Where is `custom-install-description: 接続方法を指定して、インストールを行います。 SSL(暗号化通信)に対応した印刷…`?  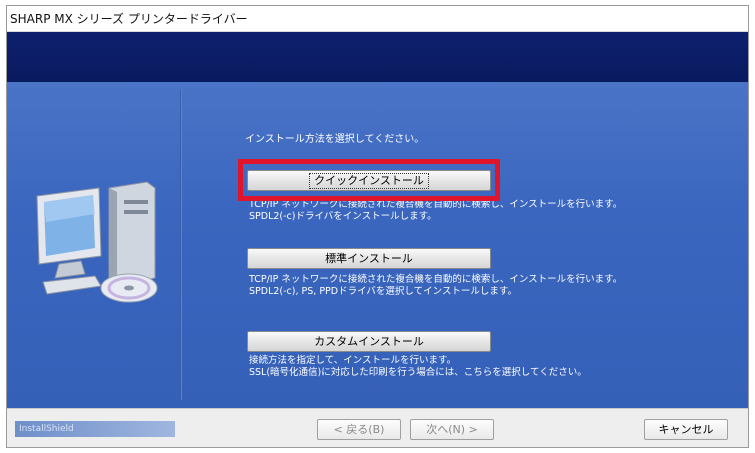
custom-install-description: 接続方法を指定して、インストールを行います。 SSL(暗号化通信)に対応した印刷… is located at coordinates (418, 366).